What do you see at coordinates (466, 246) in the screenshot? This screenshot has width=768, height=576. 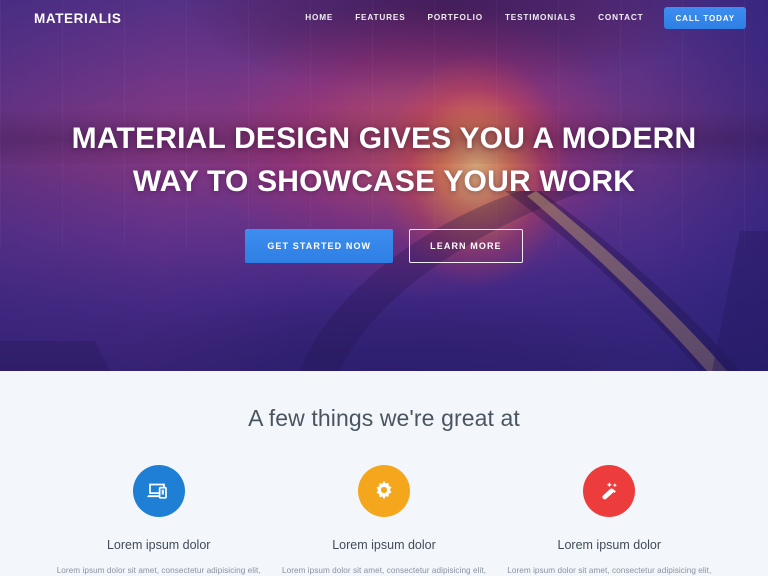 I see `learn-more-button: LEARN MORE` at bounding box center [466, 246].